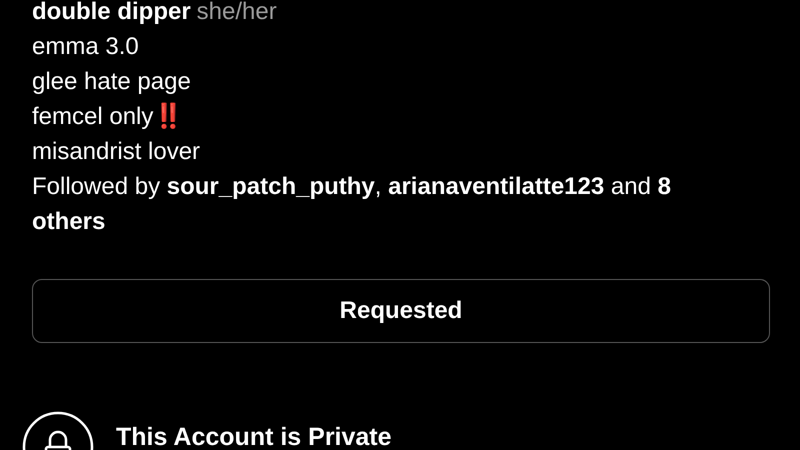  What do you see at coordinates (382, 204) in the screenshot?
I see `followed-by-text: Followed by sour_patch_puthy, arianaventilatte123 and 8 others` at bounding box center [382, 204].